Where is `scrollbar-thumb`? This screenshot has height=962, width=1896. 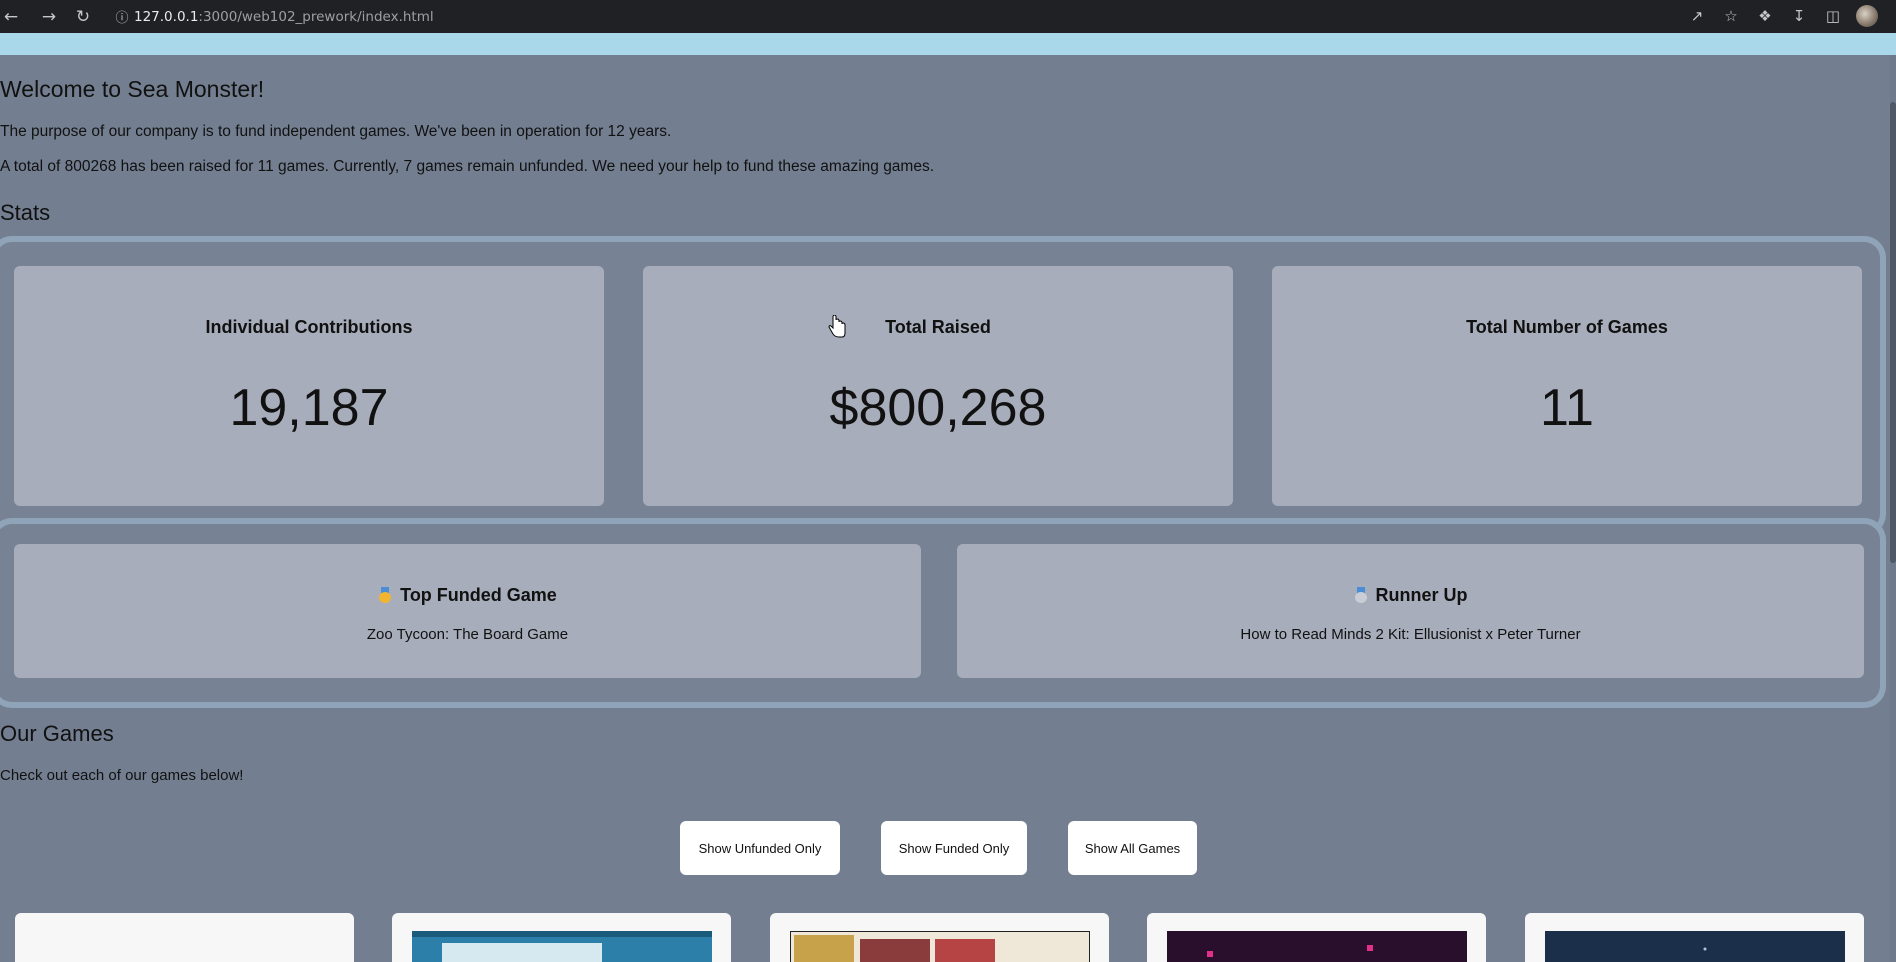 scrollbar-thumb is located at coordinates (1893, 332).